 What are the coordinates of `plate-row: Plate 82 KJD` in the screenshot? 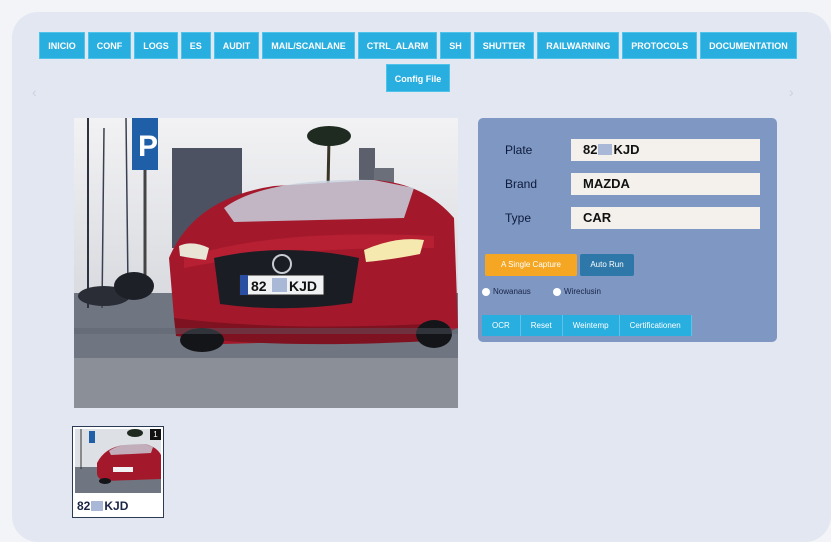 It's located at (632, 150).